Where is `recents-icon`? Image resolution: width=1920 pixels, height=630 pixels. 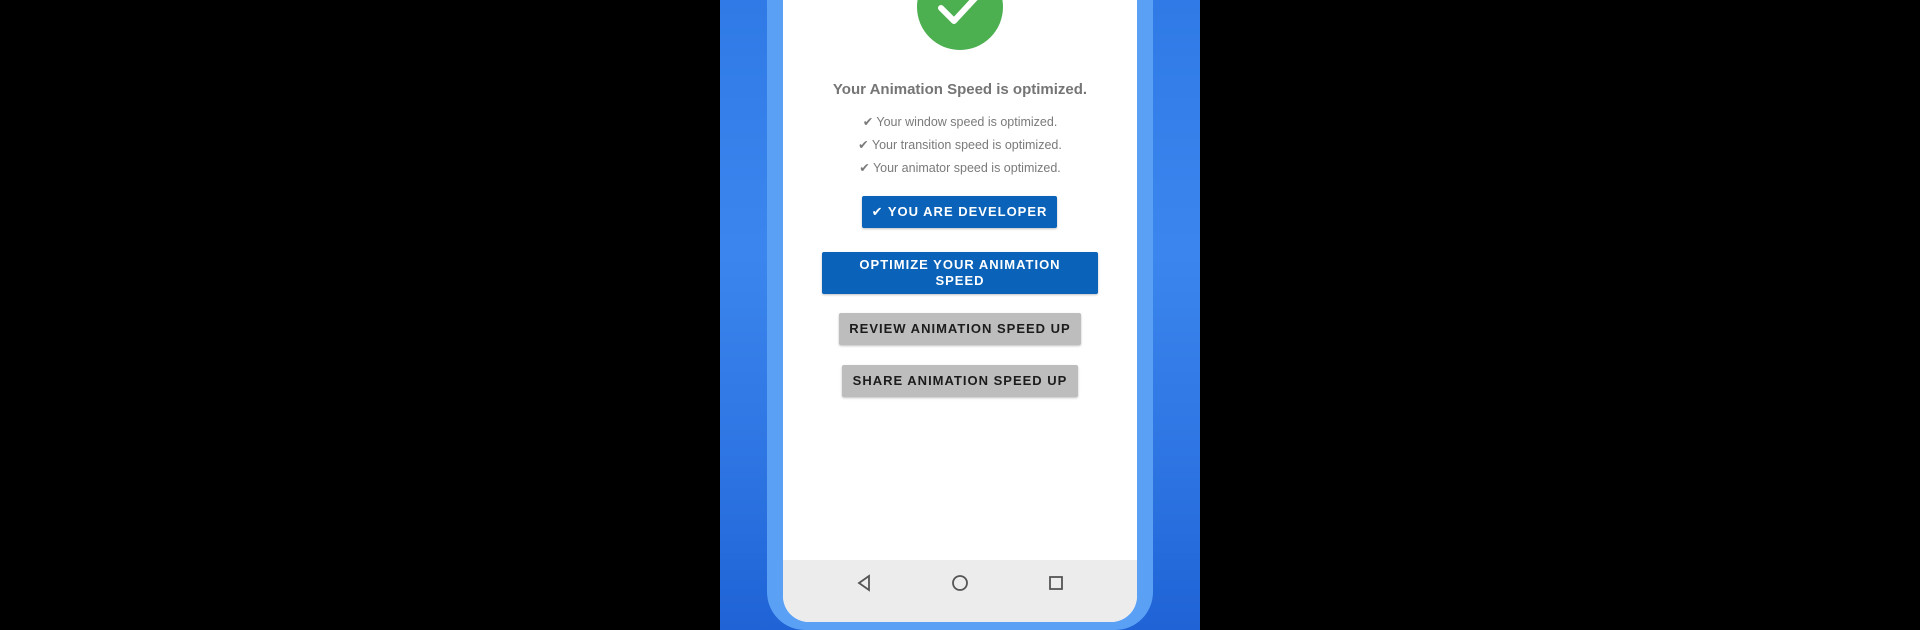
recents-icon is located at coordinates (1056, 585).